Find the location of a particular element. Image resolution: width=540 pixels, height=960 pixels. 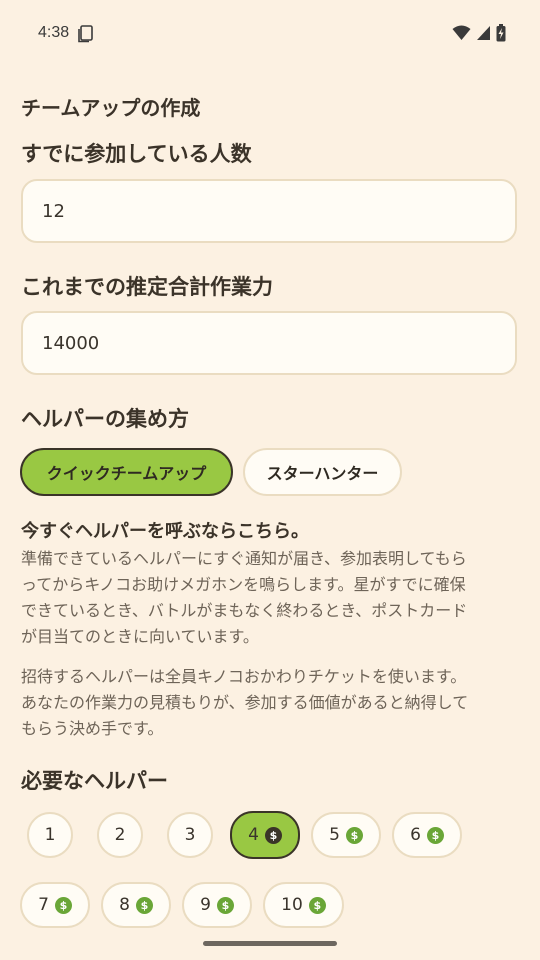

helper-chip-number: 2 is located at coordinates (120, 835).